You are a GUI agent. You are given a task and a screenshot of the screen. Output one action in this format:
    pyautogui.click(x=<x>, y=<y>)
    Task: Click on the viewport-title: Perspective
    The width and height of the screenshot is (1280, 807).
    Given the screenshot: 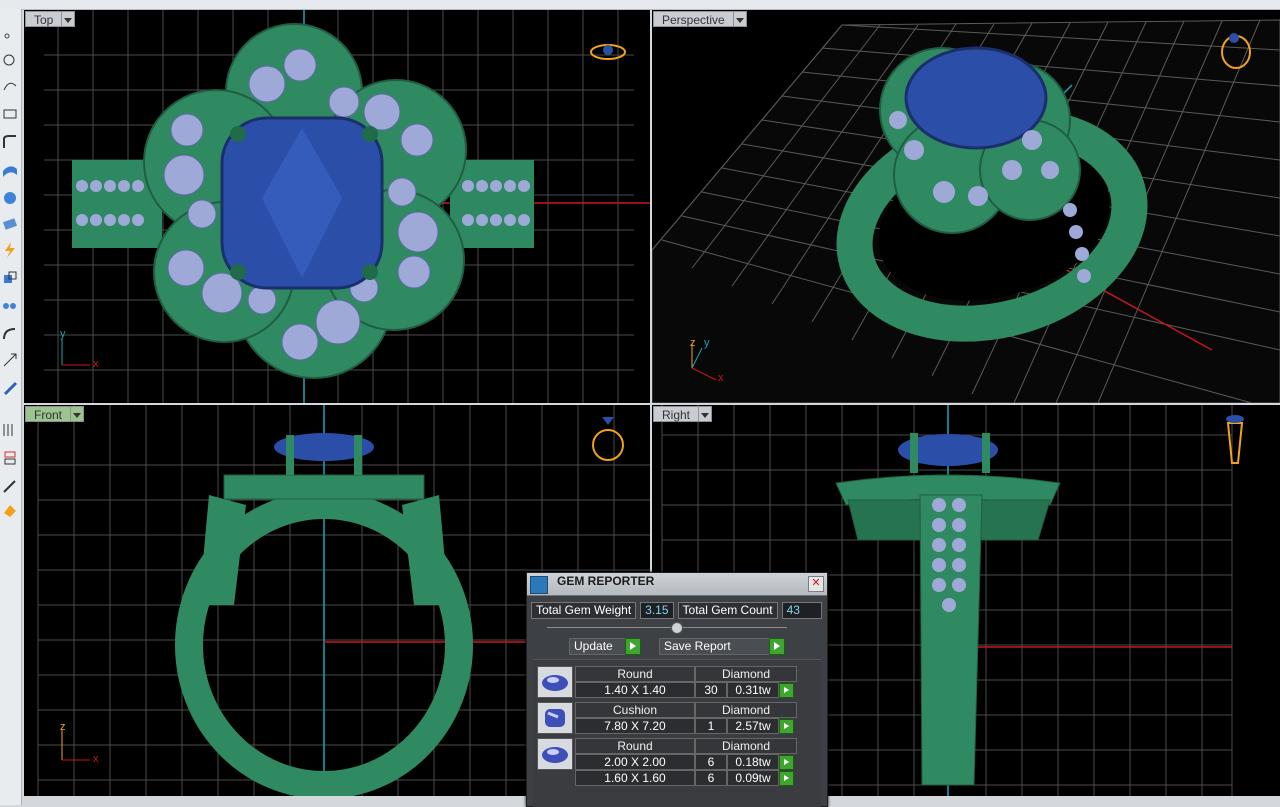 What is the action you would take?
    pyautogui.click(x=693, y=19)
    